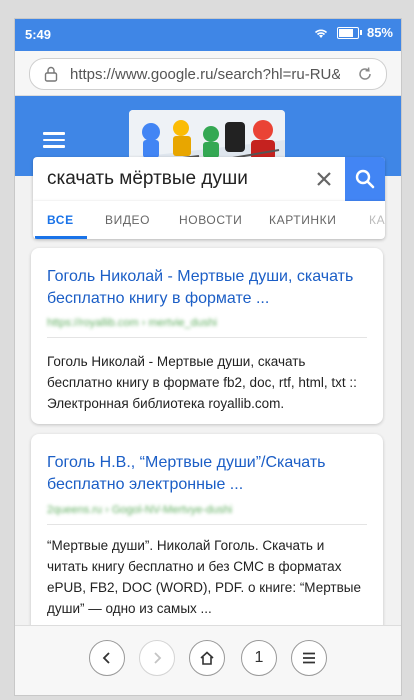 The image size is (414, 700). Describe the element at coordinates (321, 33) in the screenshot. I see `wifi-icon` at that location.